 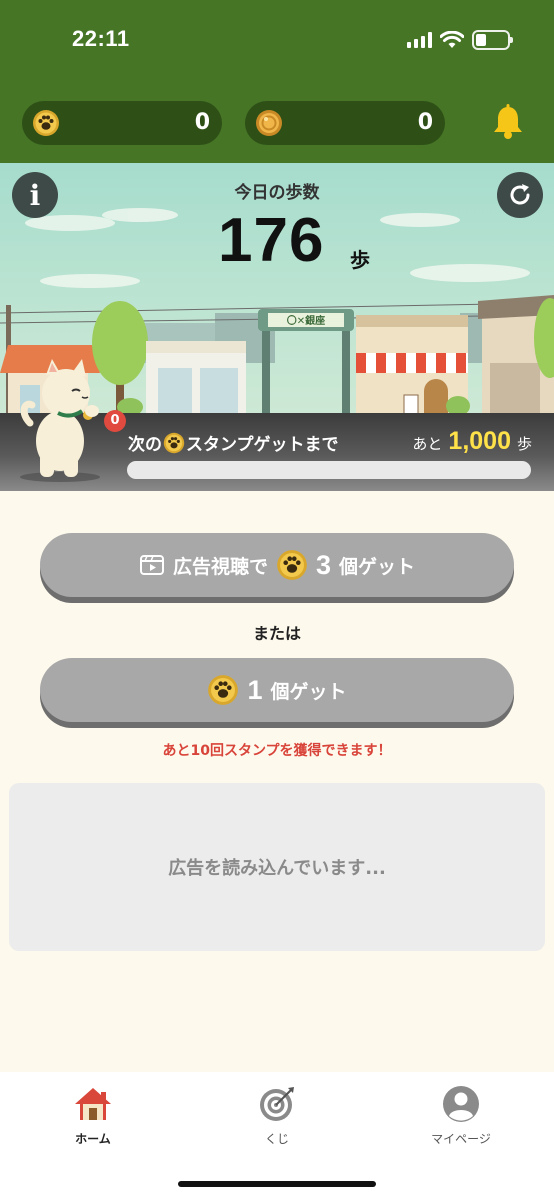 What do you see at coordinates (277, 193) in the screenshot?
I see `steps-title: 今日の歩数` at bounding box center [277, 193].